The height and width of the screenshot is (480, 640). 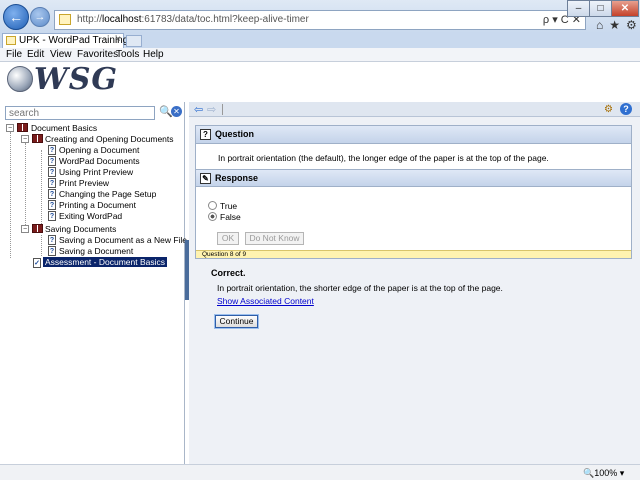 What do you see at coordinates (64, 128) in the screenshot?
I see `toc-item-document-basics: Document Basics` at bounding box center [64, 128].